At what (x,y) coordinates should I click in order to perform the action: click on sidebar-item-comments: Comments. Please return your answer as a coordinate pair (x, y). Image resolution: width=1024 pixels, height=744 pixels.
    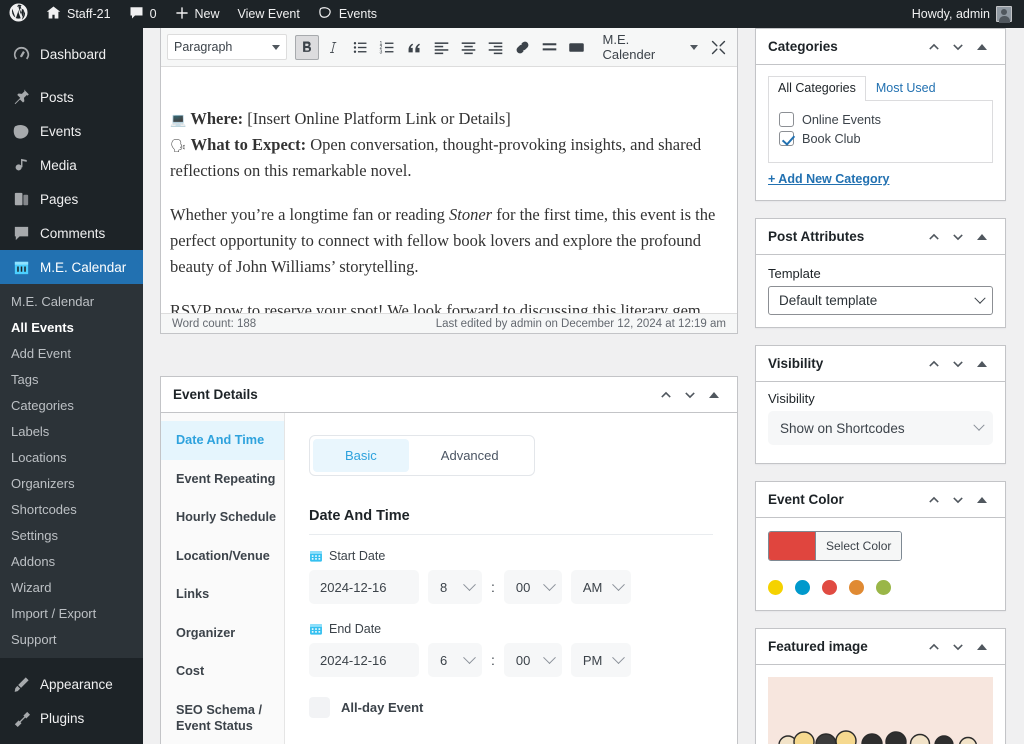
    Looking at the image, I should click on (71, 233).